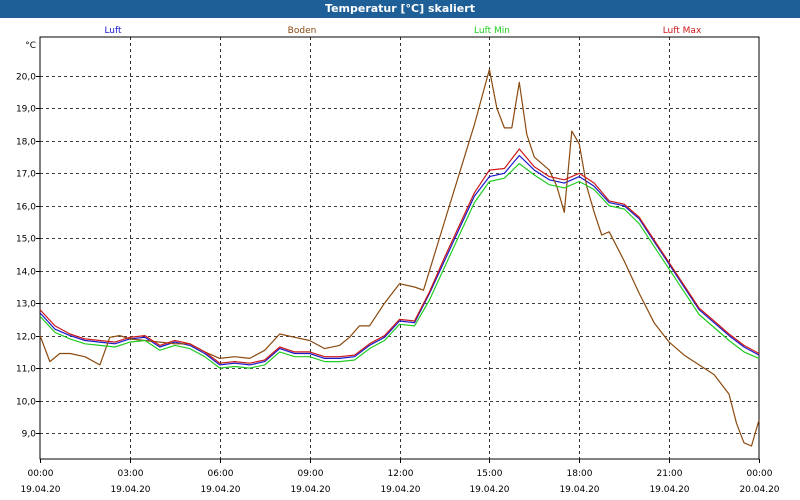 The height and width of the screenshot is (500, 800). Describe the element at coordinates (492, 31) in the screenshot. I see `legend-luft-min: Luft Min` at that location.